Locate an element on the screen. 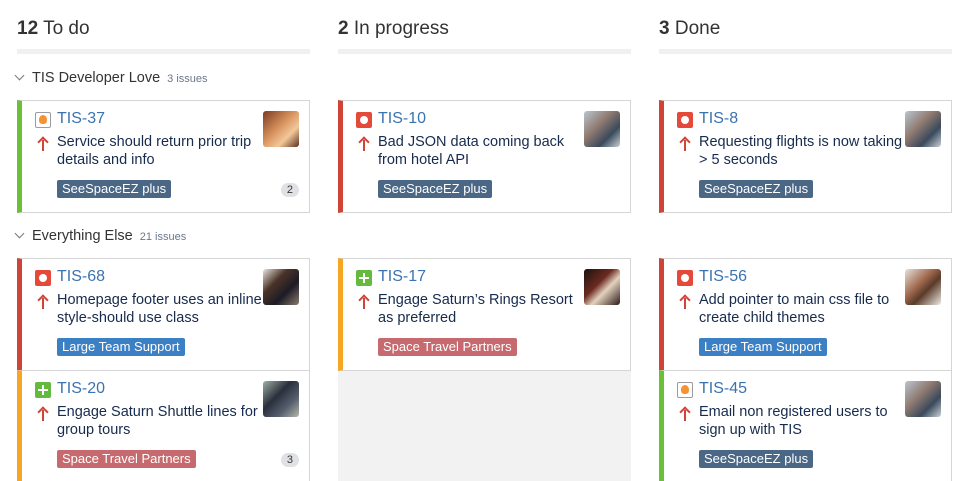 The image size is (970, 481). swimlane-header-everything-else: Everything Else 21 issues is located at coordinates (100, 236).